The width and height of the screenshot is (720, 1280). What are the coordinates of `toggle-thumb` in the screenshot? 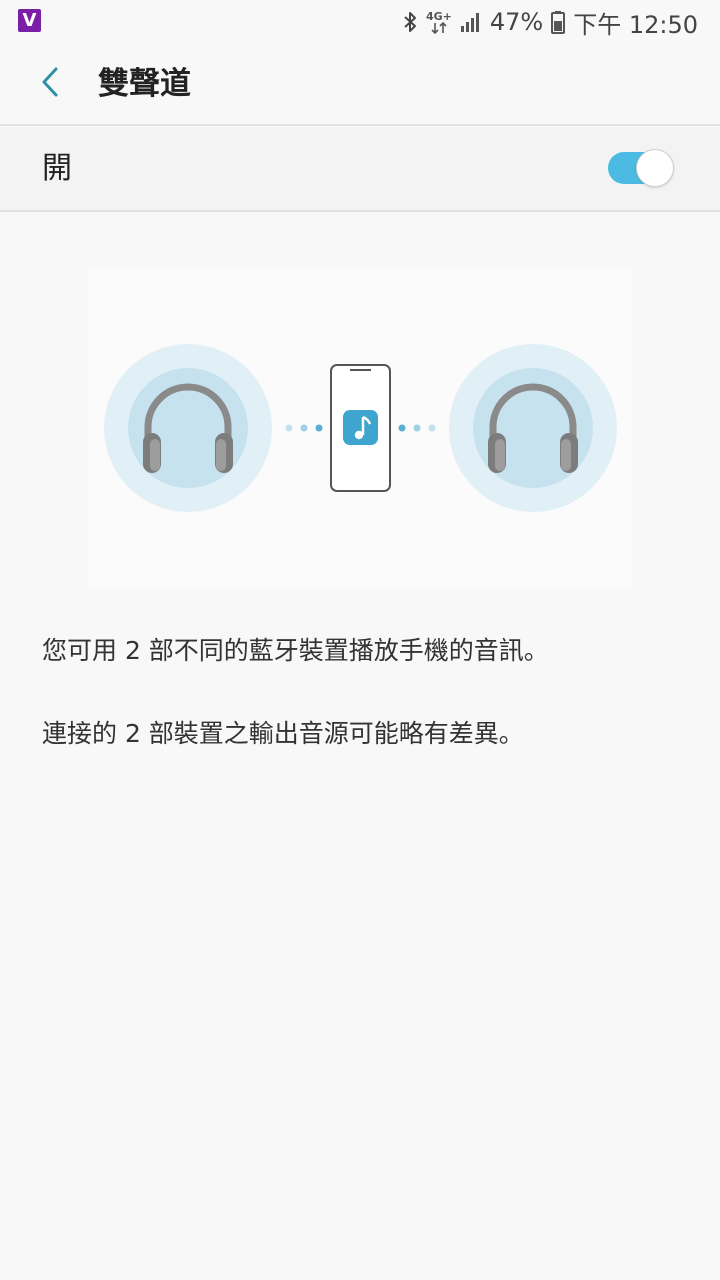 It's located at (655, 168).